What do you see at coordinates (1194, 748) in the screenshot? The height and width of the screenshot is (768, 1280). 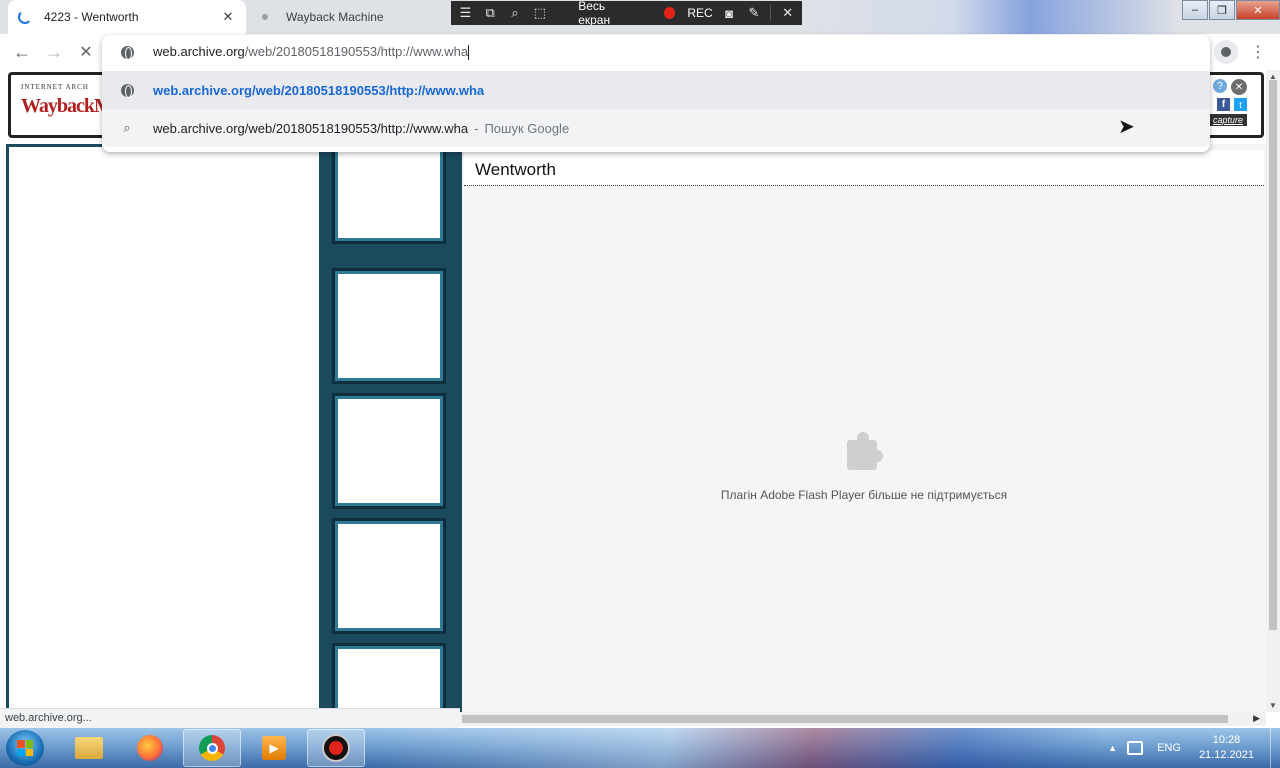 I see `system-tray: ▲ ENG 10:28 21.12.2021` at bounding box center [1194, 748].